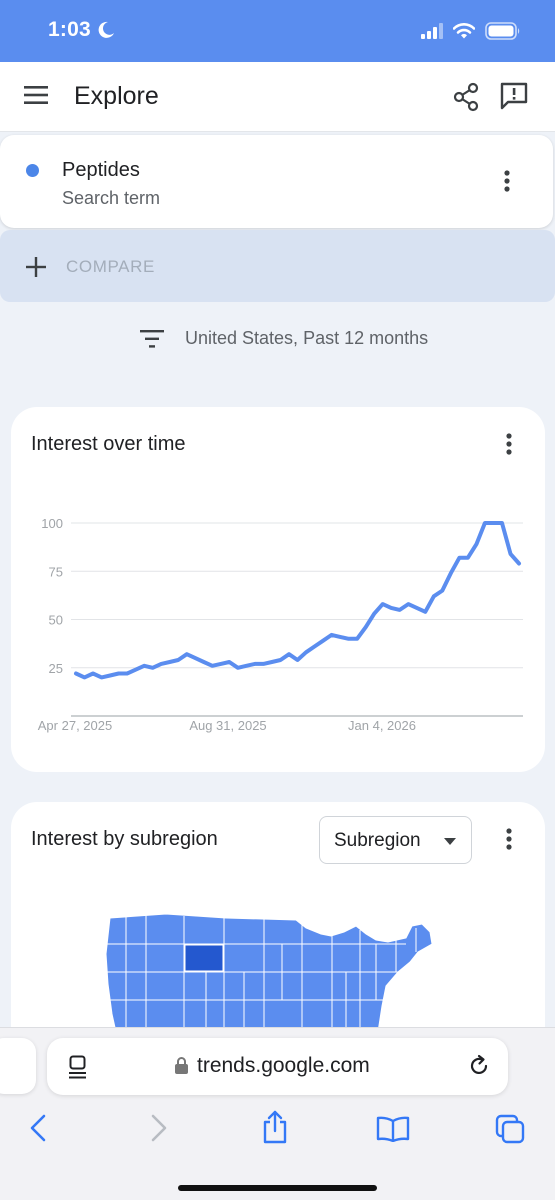 Image resolution: width=555 pixels, height=1200 pixels. What do you see at coordinates (277, 266) in the screenshot?
I see `compare-button: COMPARE` at bounding box center [277, 266].